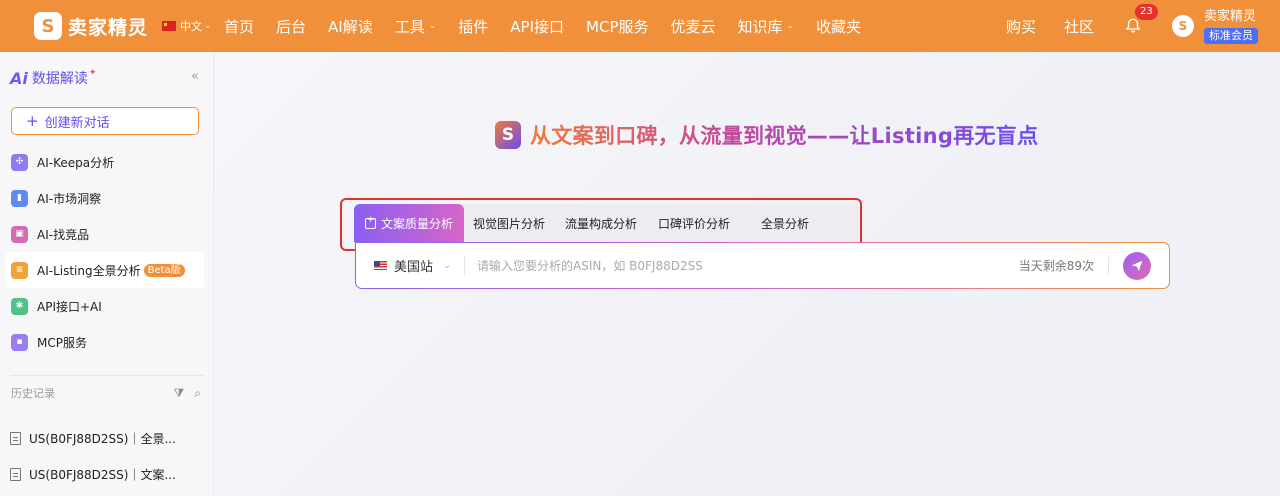 The image size is (1280, 496). Describe the element at coordinates (69, 198) in the screenshot. I see `sidebar-item-label: AI-市场洞察` at that location.